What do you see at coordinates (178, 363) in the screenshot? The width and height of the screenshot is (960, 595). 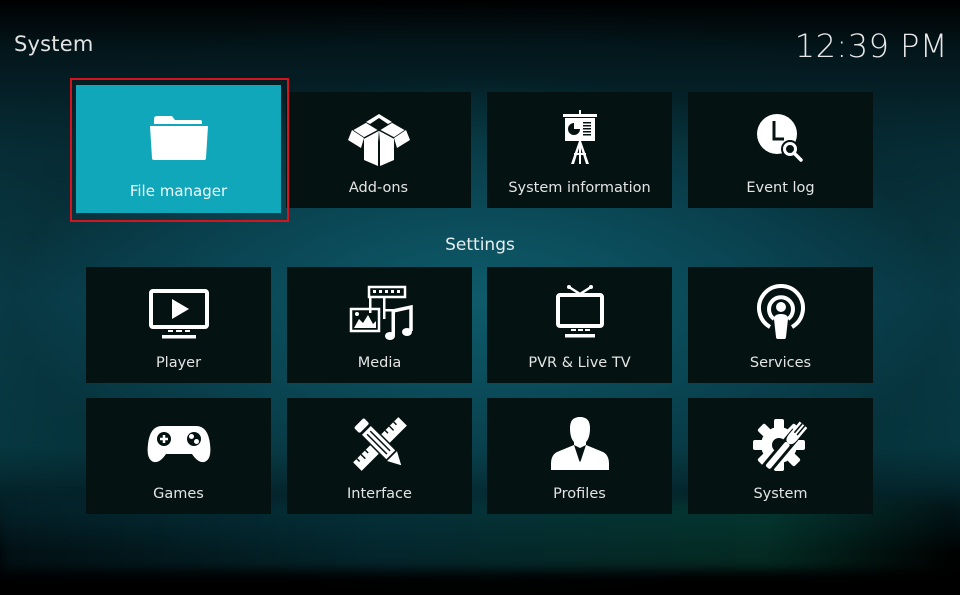 I see `tile-label: Player` at bounding box center [178, 363].